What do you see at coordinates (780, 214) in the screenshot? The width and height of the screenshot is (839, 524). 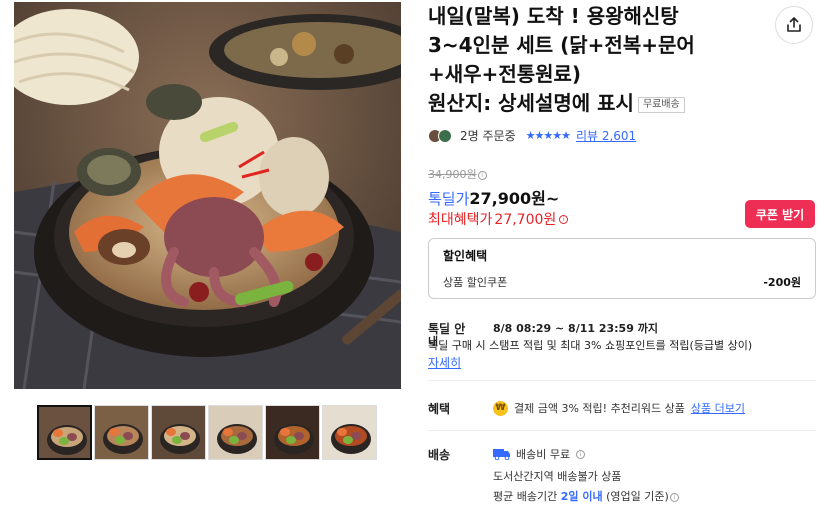 I see `coupon-button: 쿠폰 받기` at bounding box center [780, 214].